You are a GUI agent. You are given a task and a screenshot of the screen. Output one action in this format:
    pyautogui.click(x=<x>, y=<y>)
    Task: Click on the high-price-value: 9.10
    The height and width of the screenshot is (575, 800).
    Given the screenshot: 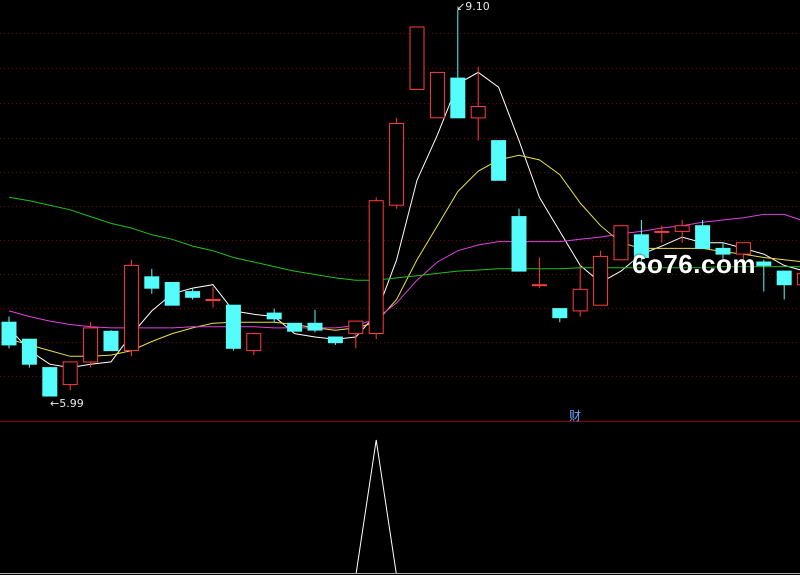 What is the action you would take?
    pyautogui.click(x=477, y=6)
    